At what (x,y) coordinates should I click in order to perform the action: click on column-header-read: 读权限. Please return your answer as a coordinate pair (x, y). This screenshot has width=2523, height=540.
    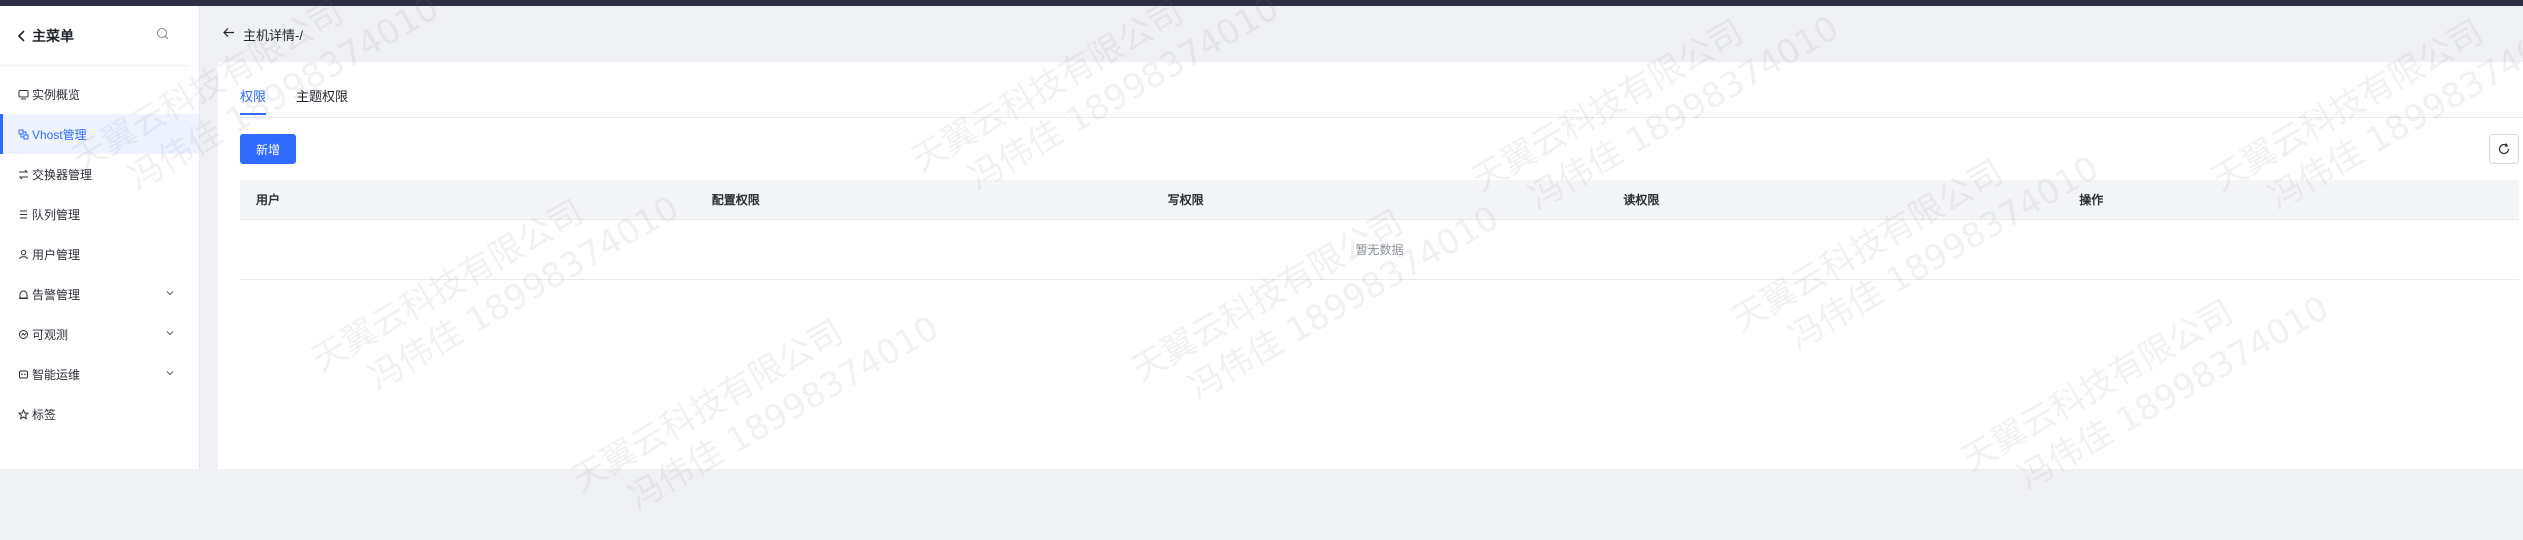
    Looking at the image, I should click on (1641, 200).